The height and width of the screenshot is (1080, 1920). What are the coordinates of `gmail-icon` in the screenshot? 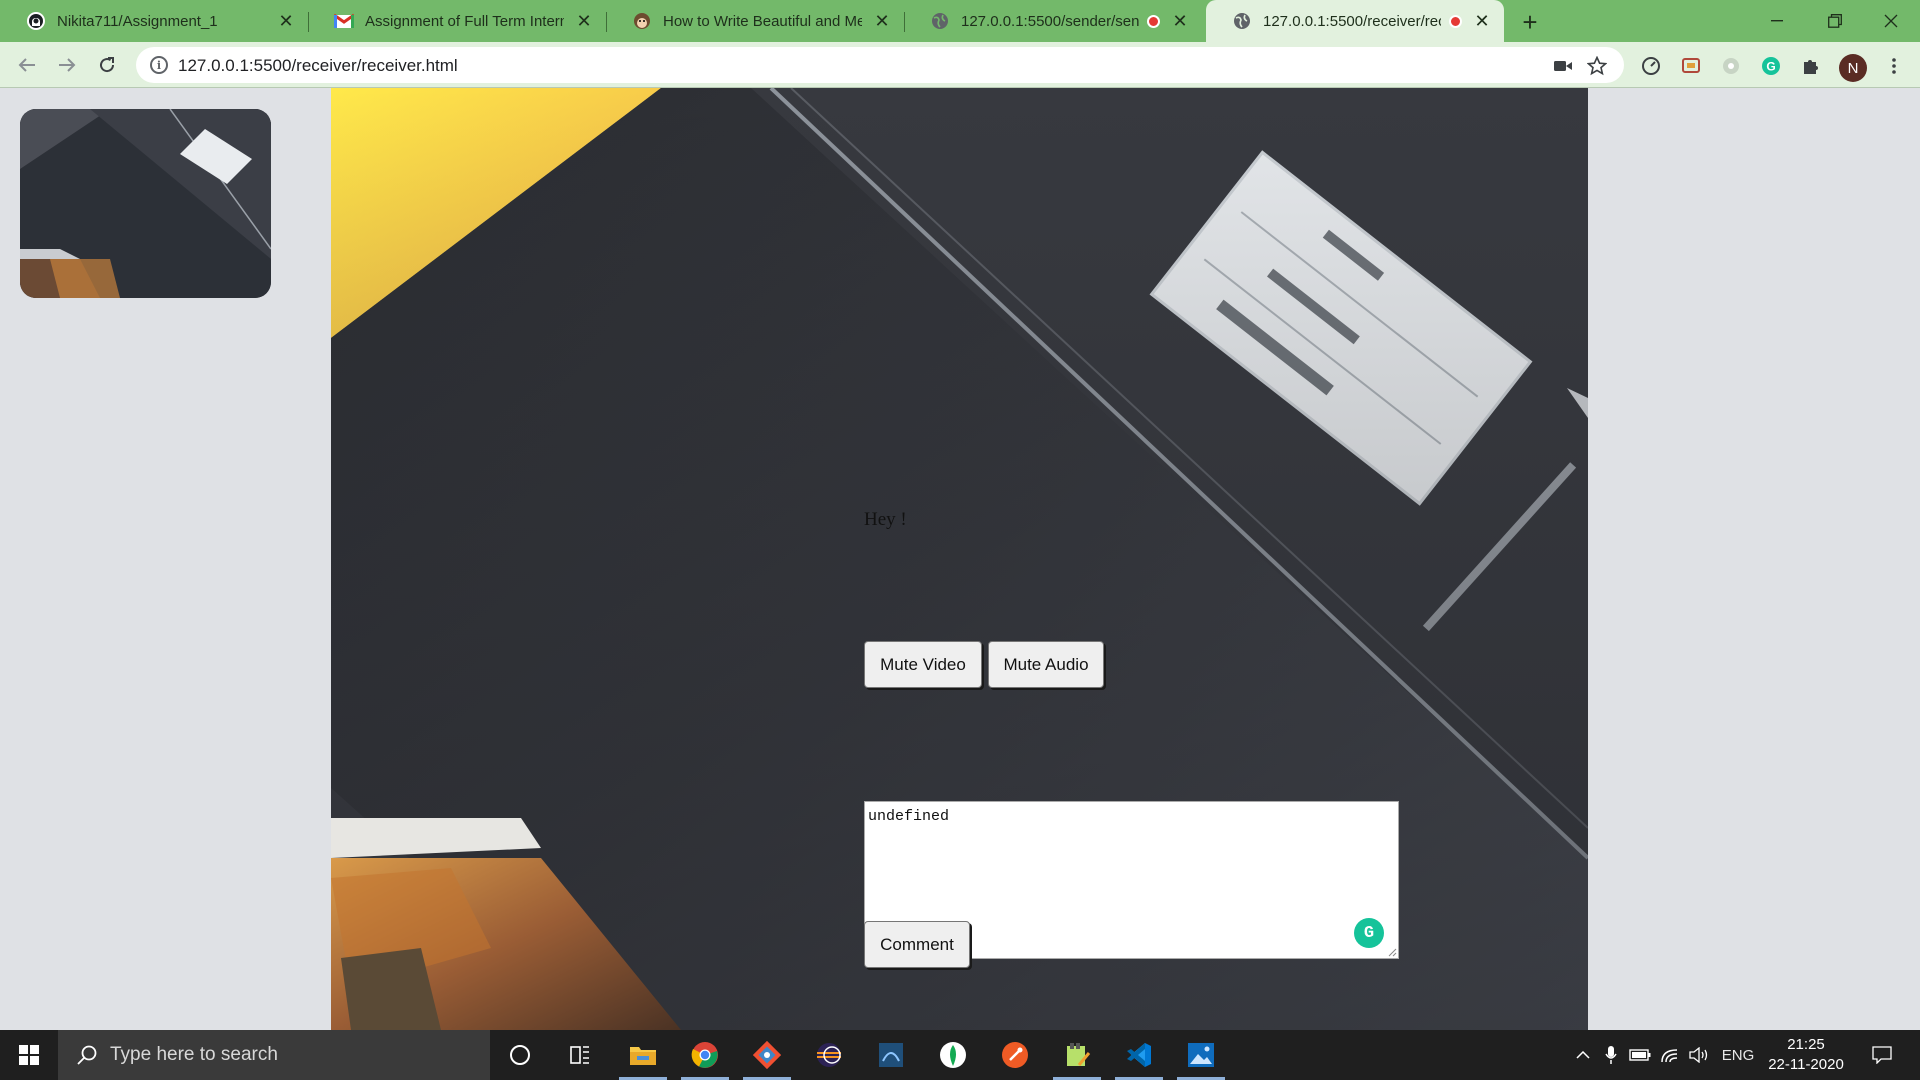 It's located at (344, 21).